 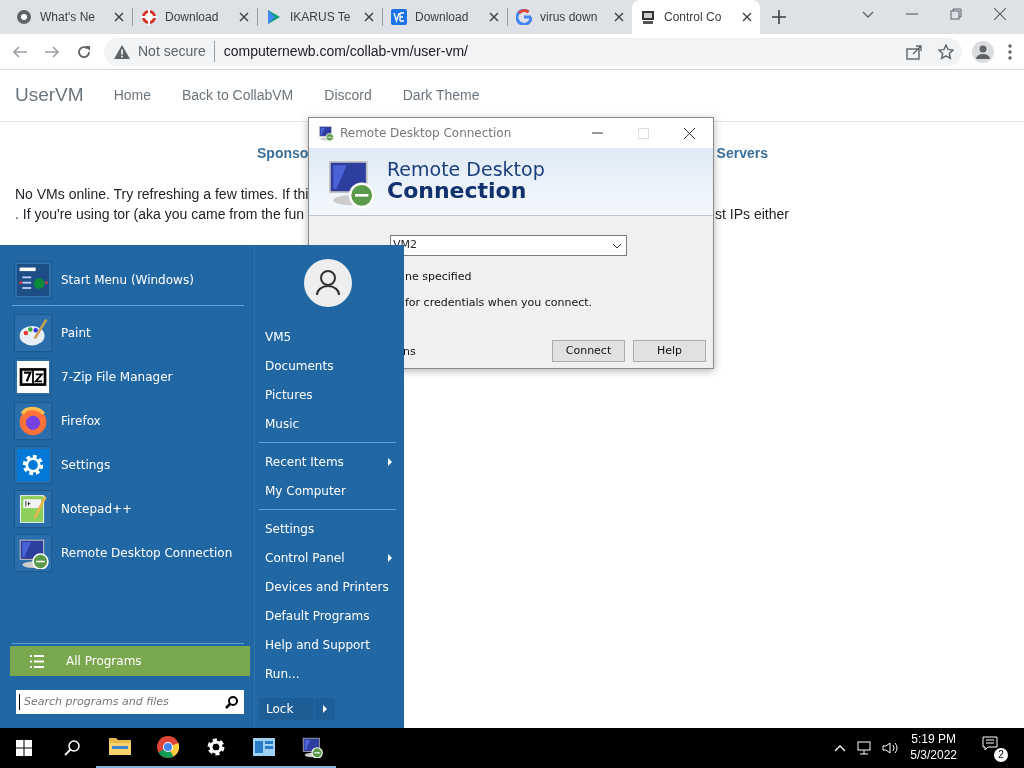 What do you see at coordinates (329, 644) in the screenshot?
I see `menu-item: Help and Support` at bounding box center [329, 644].